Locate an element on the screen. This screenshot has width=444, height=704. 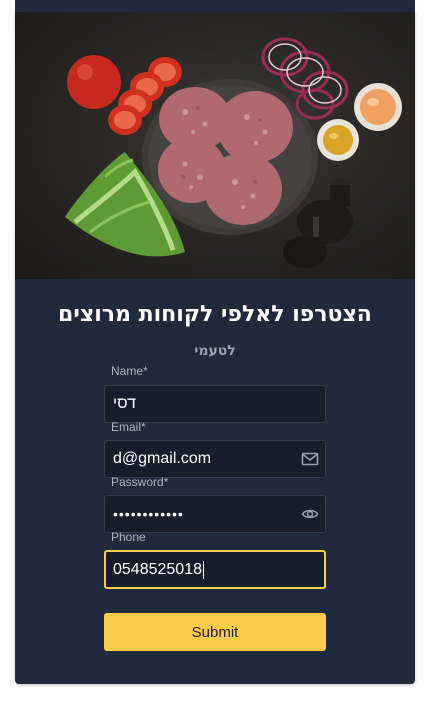
phone-label: Phone is located at coordinates (128, 537).